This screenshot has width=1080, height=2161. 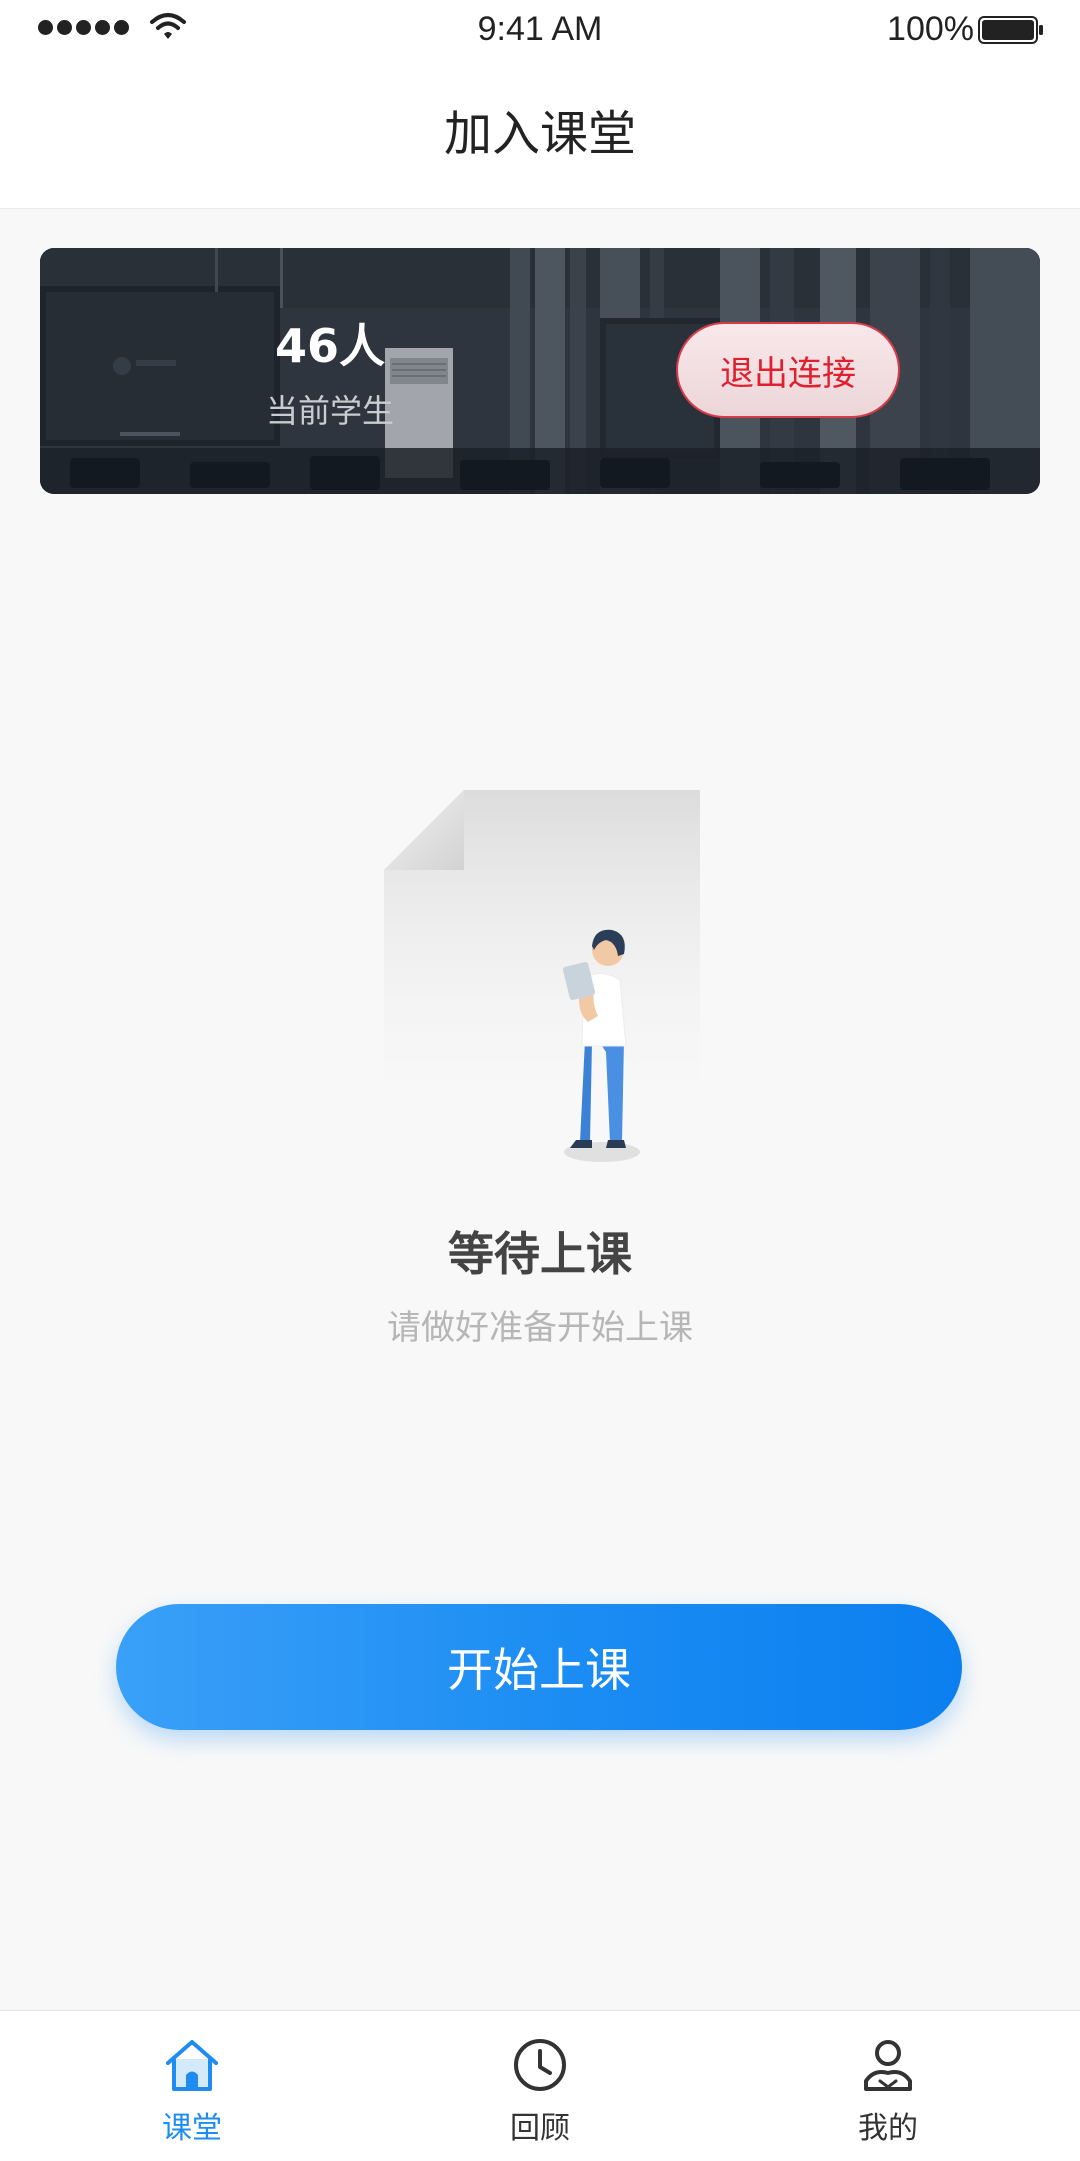 I want to click on tab-mine: 我的, so click(x=888, y=2086).